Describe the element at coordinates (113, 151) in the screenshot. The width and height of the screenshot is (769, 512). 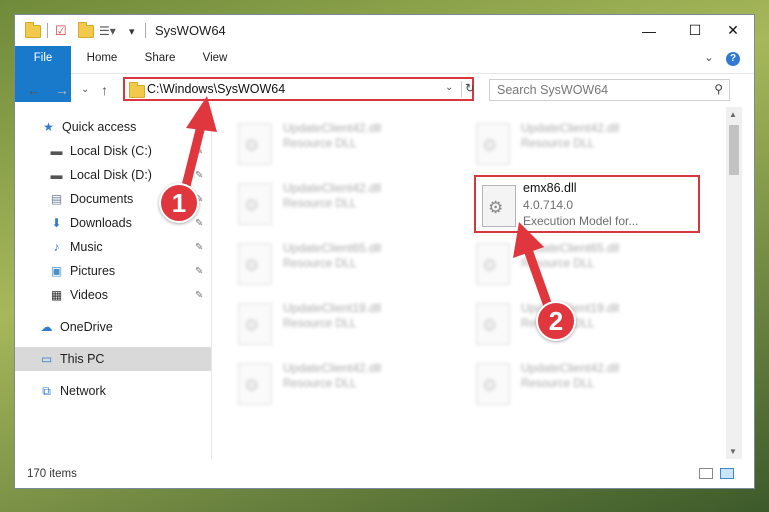
I see `sidebar-item-local-disk-c: ▬ Local Disk (C:) ✎` at that location.